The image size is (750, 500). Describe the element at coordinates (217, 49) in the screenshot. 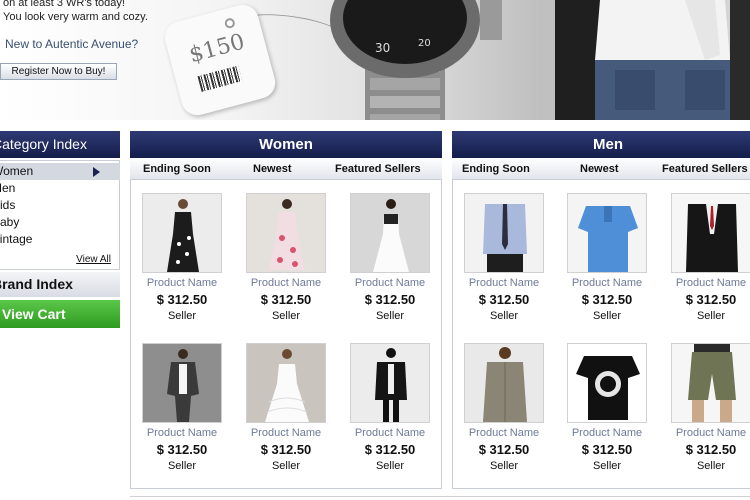

I see `price-tag-amount: $150` at that location.